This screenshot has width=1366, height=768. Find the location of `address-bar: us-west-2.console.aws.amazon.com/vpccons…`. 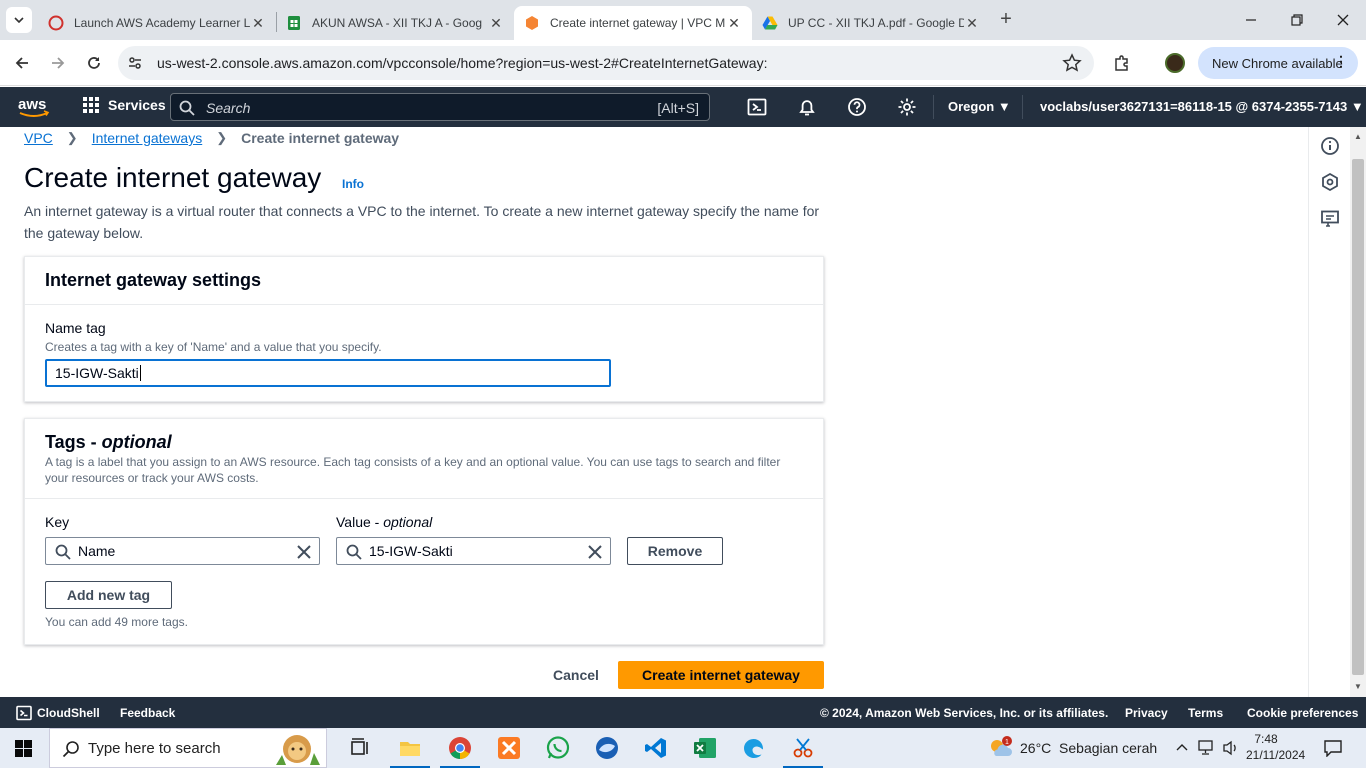

address-bar: us-west-2.console.aws.amazon.com/vpccons… is located at coordinates (606, 63).